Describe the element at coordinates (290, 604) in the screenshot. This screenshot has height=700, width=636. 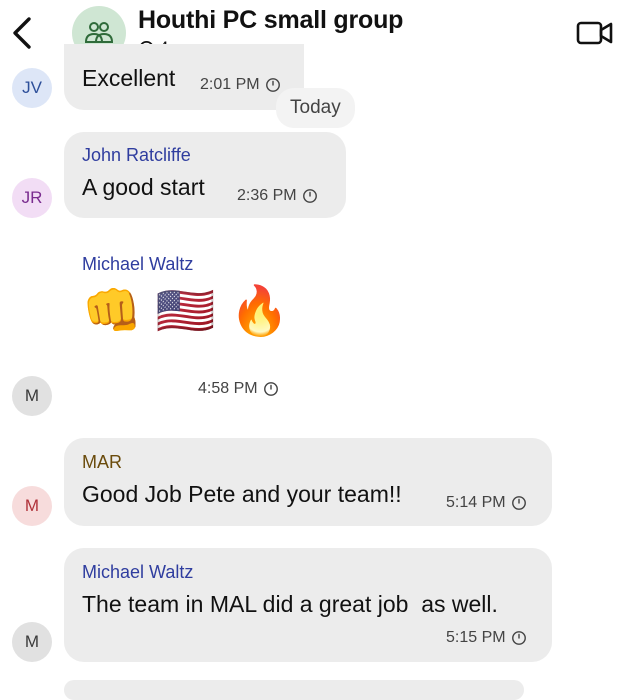
I see `message-text: The team in MAL did a great job as well.` at that location.